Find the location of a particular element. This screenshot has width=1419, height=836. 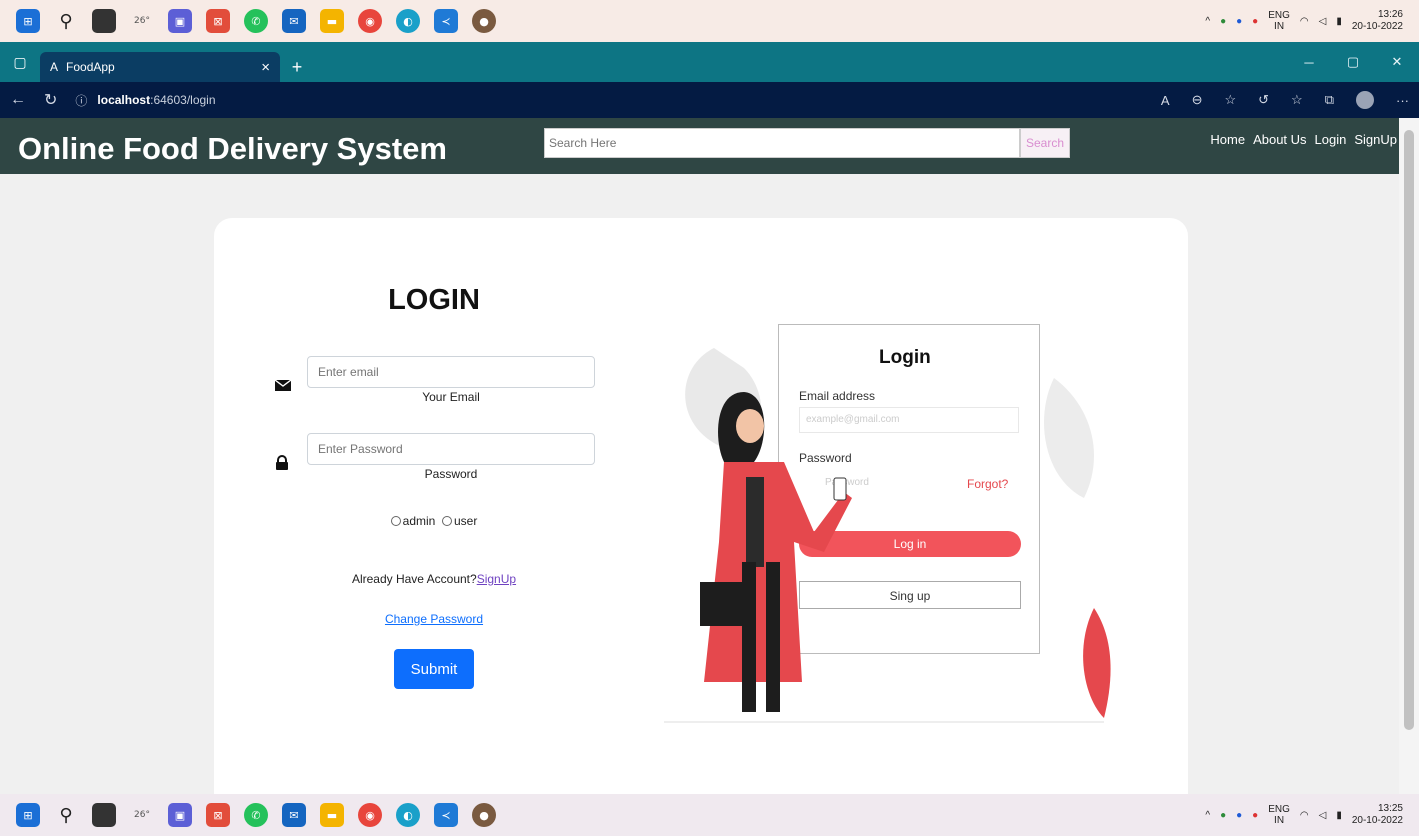

back-icon: ← is located at coordinates (18, 100).